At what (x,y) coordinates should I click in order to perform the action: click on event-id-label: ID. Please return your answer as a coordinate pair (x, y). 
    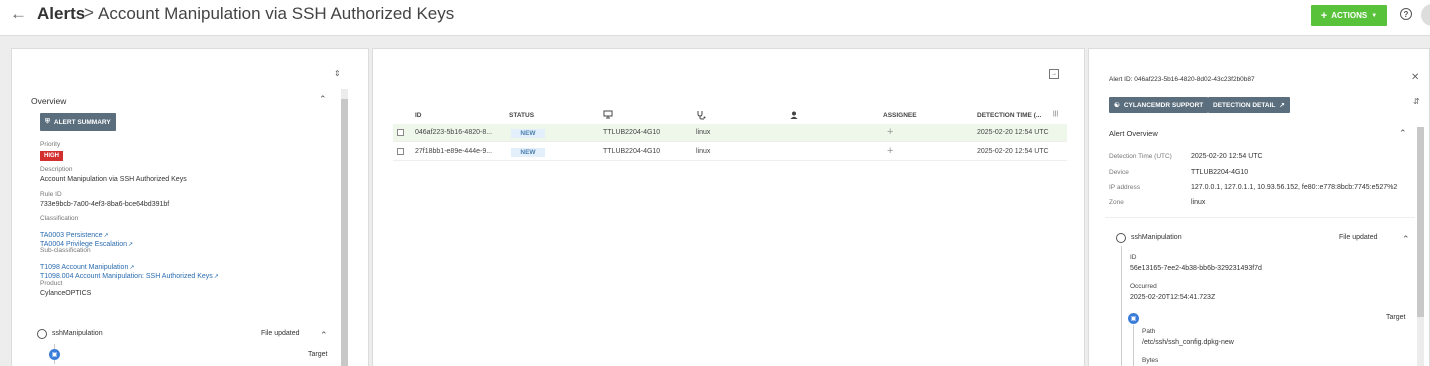
    Looking at the image, I should click on (1133, 257).